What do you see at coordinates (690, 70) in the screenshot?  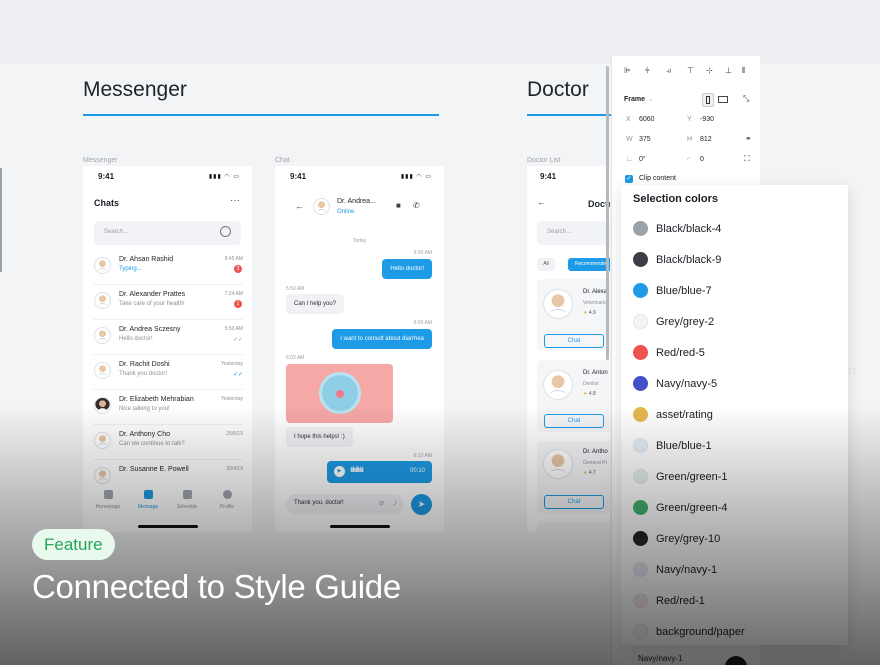 I see `align-top-icon: ⊤` at bounding box center [690, 70].